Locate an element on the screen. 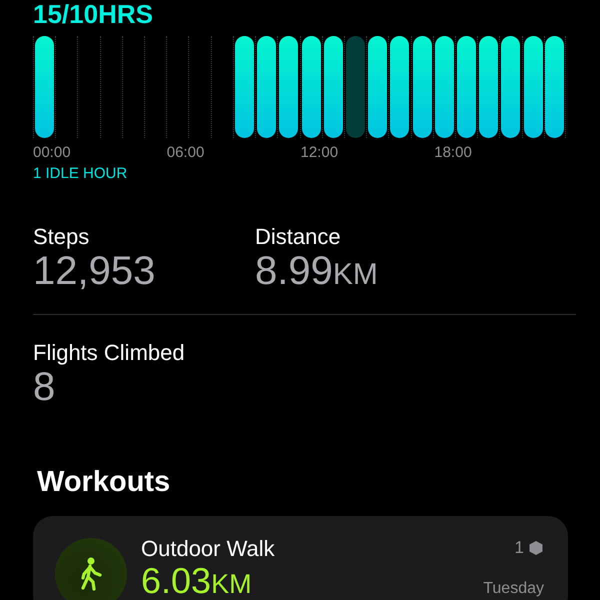 This screenshot has width=600, height=600. workout-day: Tuesday is located at coordinates (513, 589).